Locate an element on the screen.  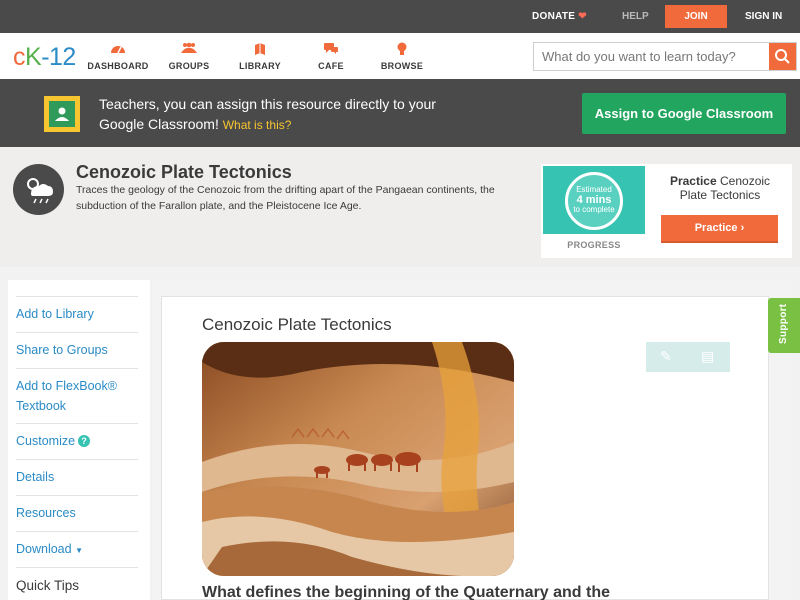
nav-browse: BROWSE is located at coordinates (402, 56).